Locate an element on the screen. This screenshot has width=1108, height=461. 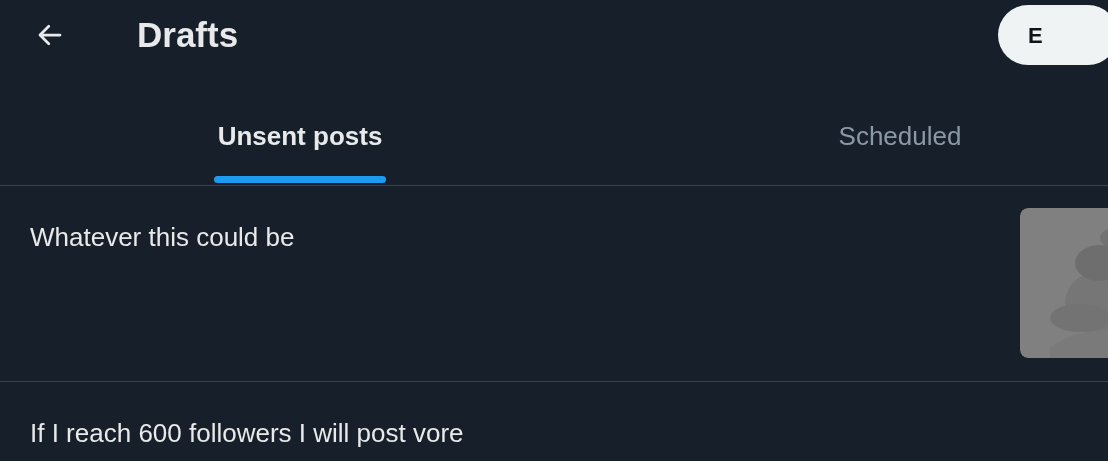
edit-button: E is located at coordinates (1053, 35).